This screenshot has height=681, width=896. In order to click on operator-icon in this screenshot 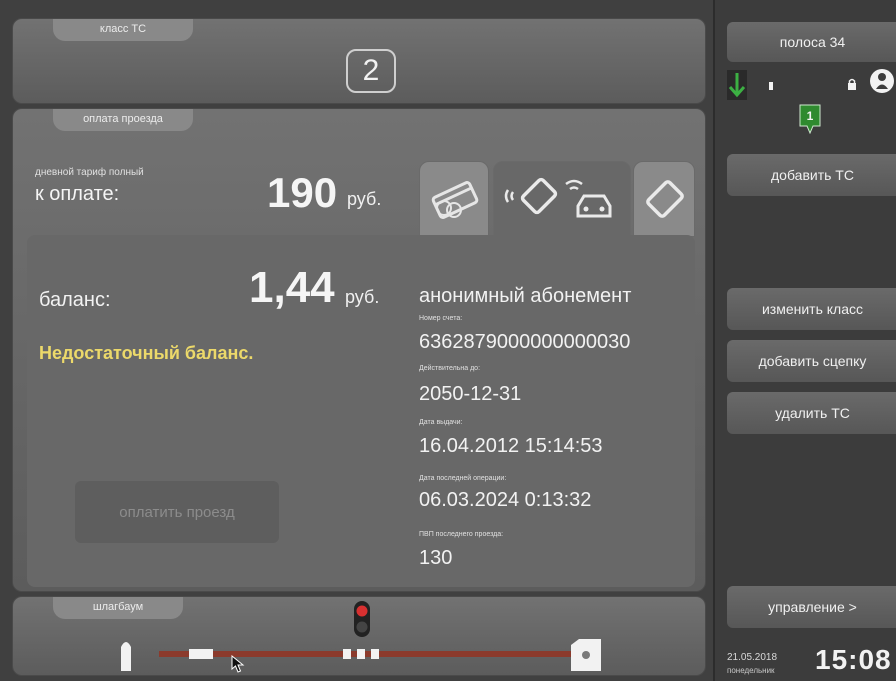, I will do `click(882, 81)`.